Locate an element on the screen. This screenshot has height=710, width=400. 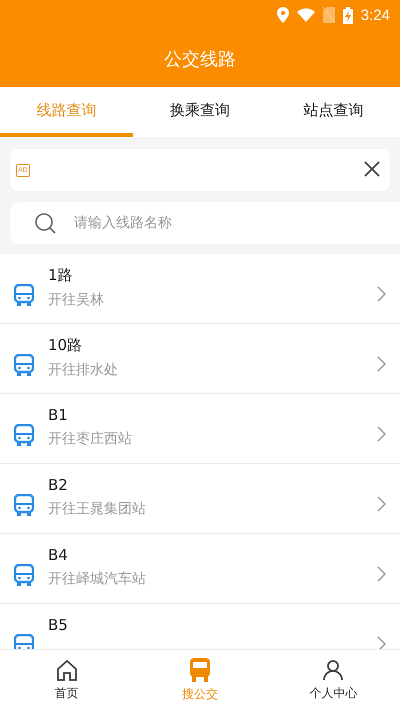
person-icon is located at coordinates (333, 669).